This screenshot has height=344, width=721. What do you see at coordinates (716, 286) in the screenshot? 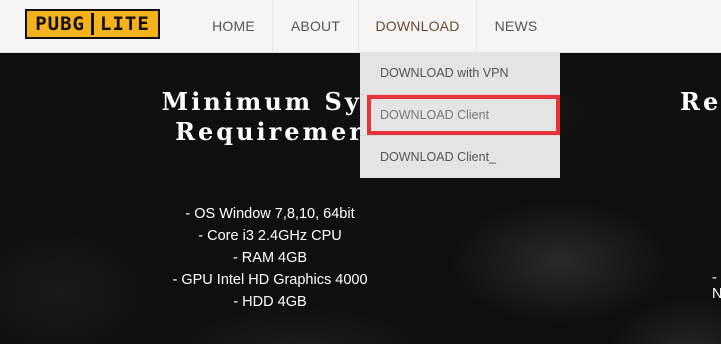
I see `recommended-requirement-fragment: - N` at bounding box center [716, 286].